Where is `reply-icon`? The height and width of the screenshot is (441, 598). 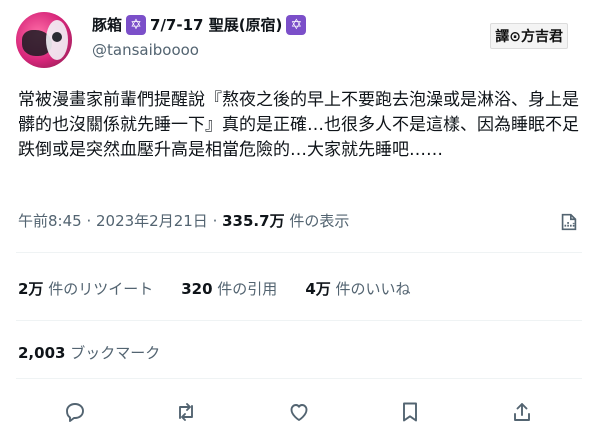
reply-icon is located at coordinates (75, 412).